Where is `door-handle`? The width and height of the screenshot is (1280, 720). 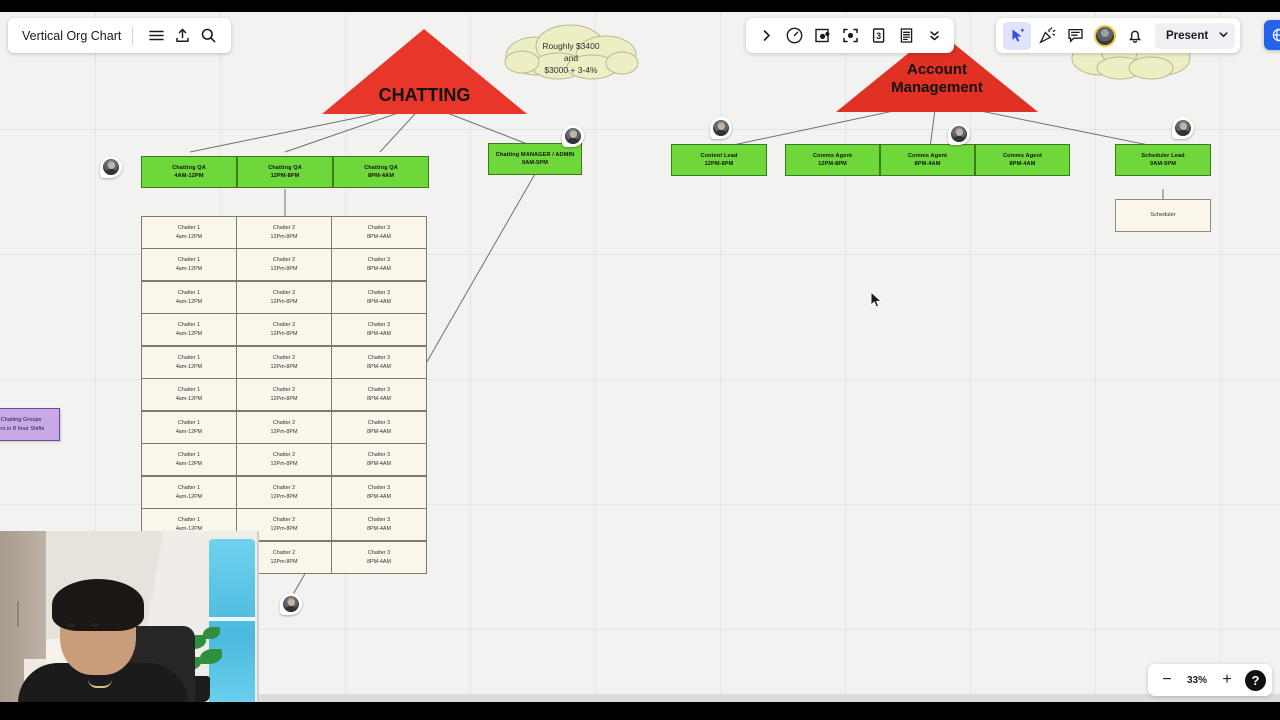
door-handle is located at coordinates (18, 614).